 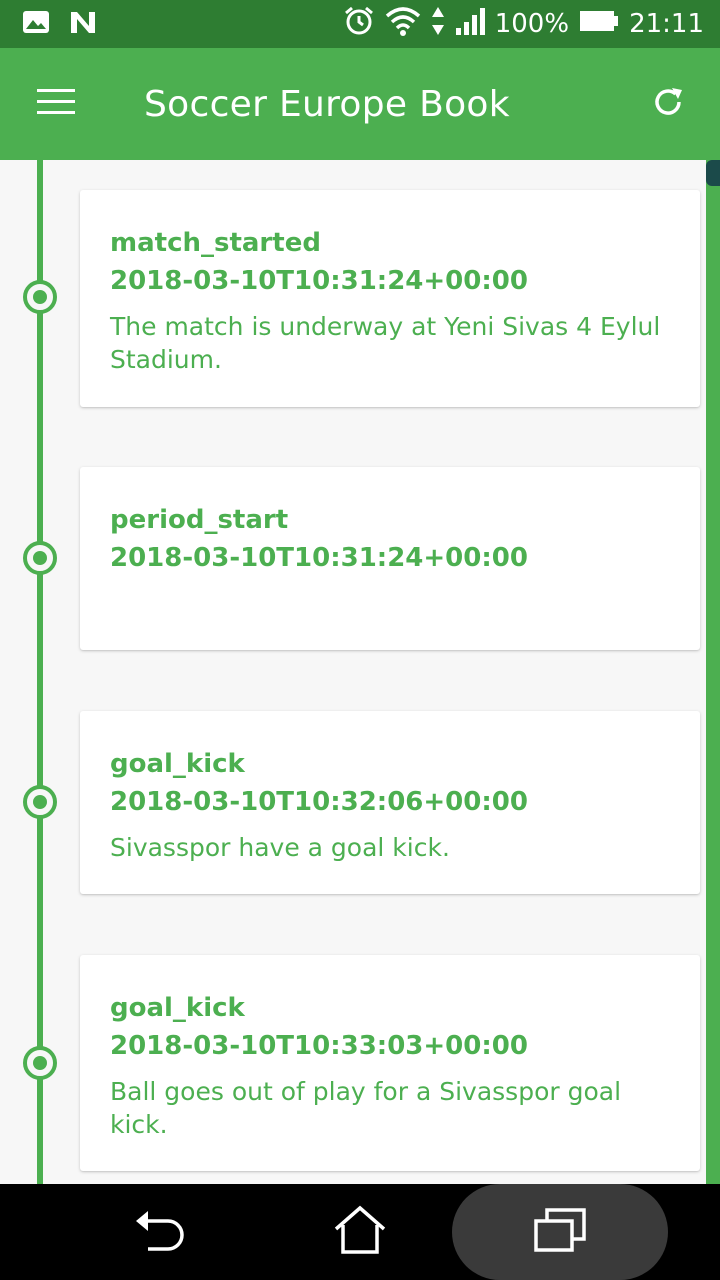 I want to click on hamburger-menu-icon, so click(x=56, y=104).